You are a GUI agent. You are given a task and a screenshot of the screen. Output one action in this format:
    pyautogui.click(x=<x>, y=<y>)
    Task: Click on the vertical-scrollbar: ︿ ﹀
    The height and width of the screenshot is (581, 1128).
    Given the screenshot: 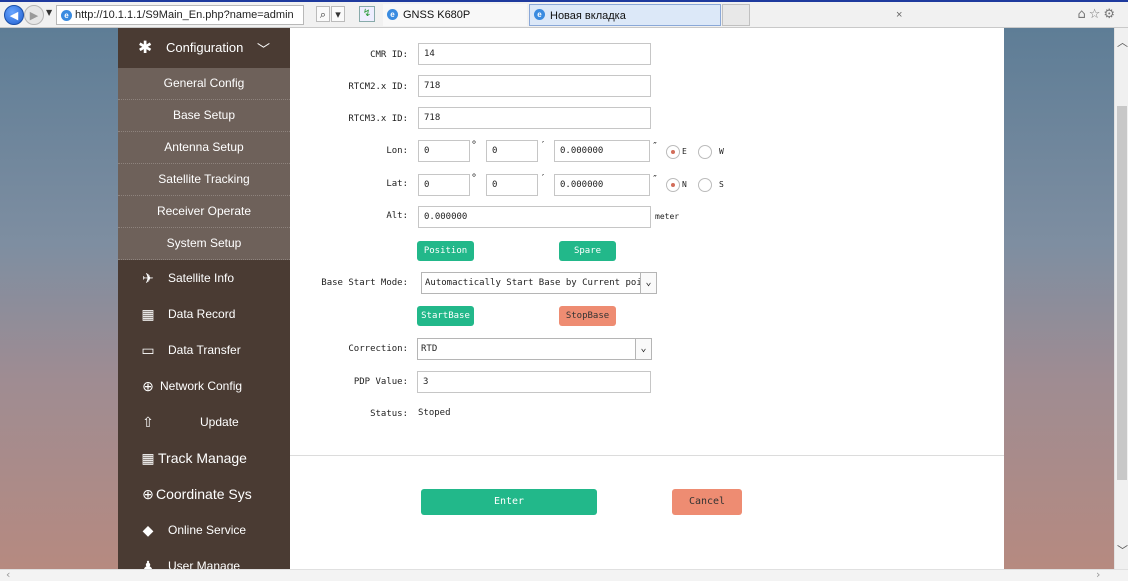 What is the action you would take?
    pyautogui.click(x=1121, y=298)
    